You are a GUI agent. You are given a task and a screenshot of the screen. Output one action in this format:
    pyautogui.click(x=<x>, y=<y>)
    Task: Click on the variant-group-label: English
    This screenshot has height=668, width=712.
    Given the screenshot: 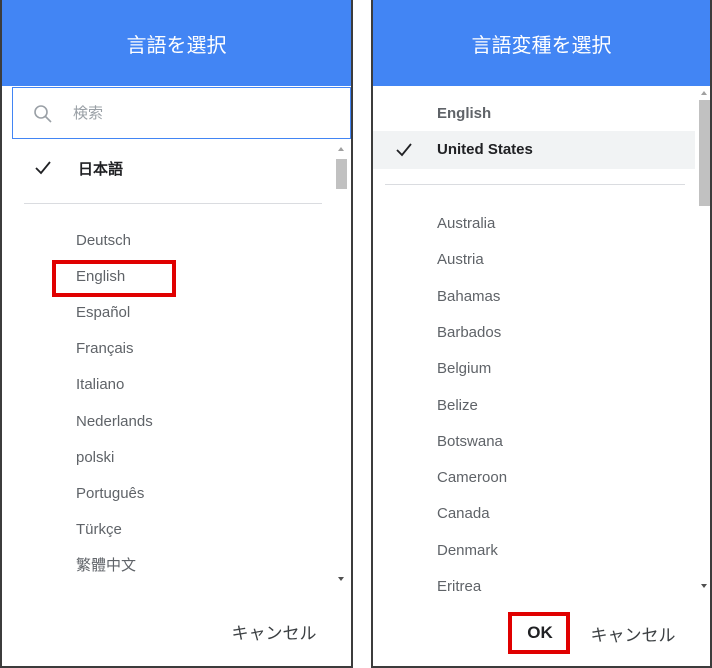 What is the action you would take?
    pyautogui.click(x=464, y=113)
    